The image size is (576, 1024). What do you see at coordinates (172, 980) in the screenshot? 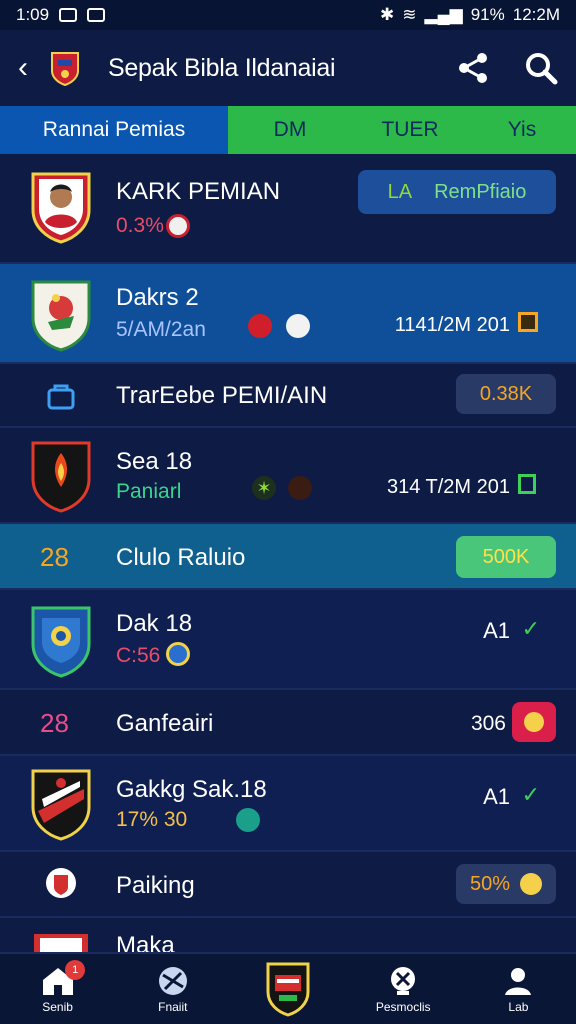
I see `ball-icon` at bounding box center [172, 980].